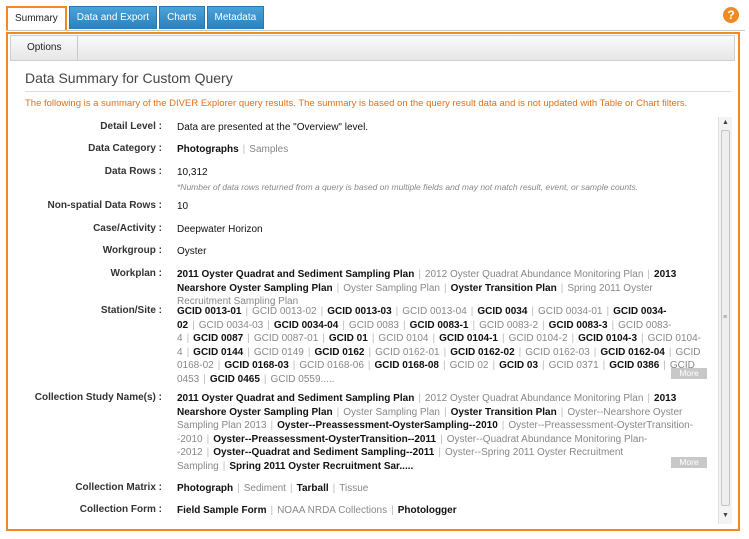 The height and width of the screenshot is (539, 749). What do you see at coordinates (131, 310) in the screenshot?
I see `station-site-label: Station/Site :` at bounding box center [131, 310].